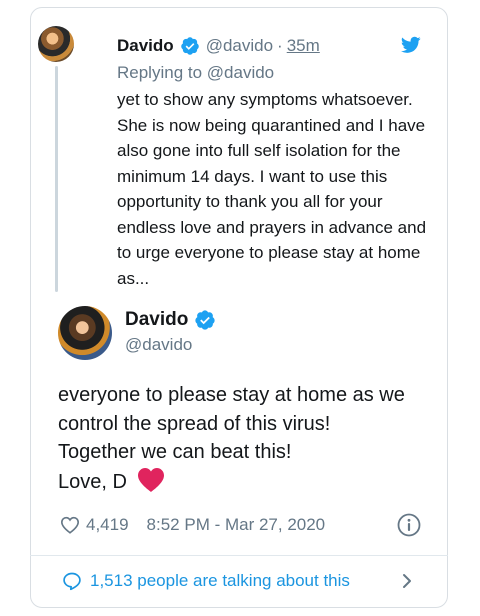 This screenshot has width=480, height=616. What do you see at coordinates (156, 320) in the screenshot?
I see `author-name: Davido` at bounding box center [156, 320].